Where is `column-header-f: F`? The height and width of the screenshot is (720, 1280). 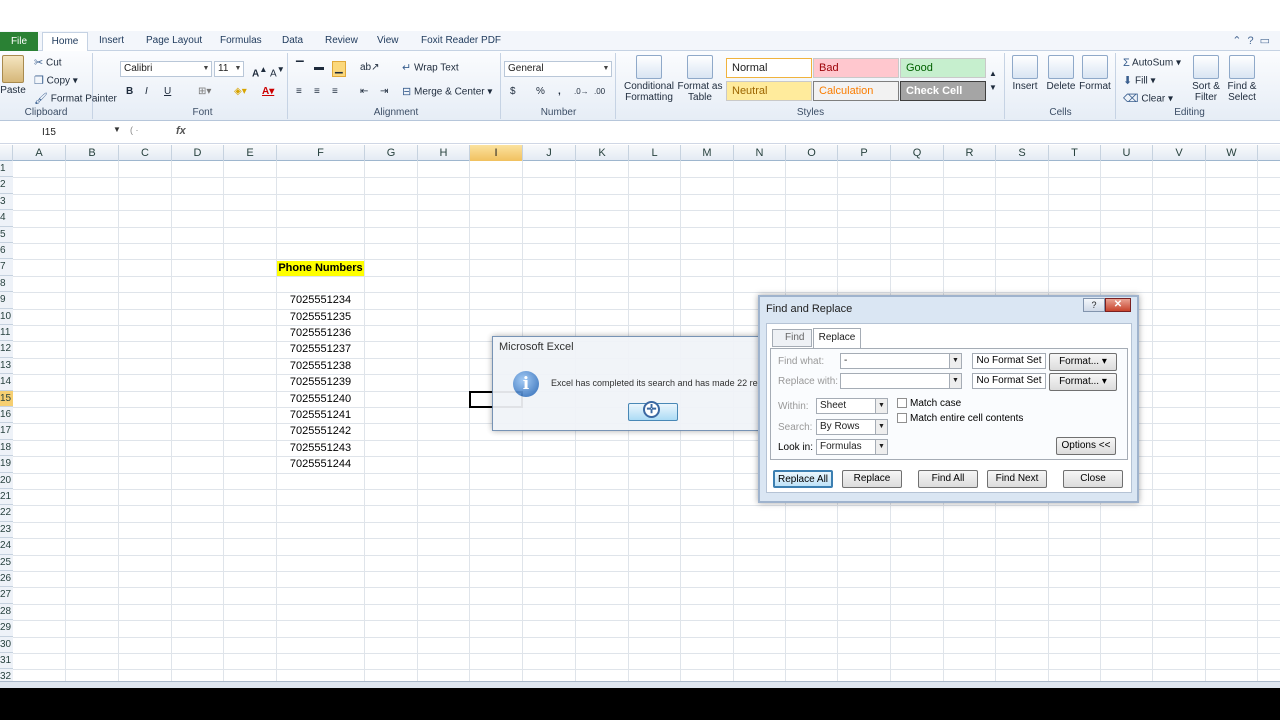
column-header-f: F is located at coordinates (321, 153).